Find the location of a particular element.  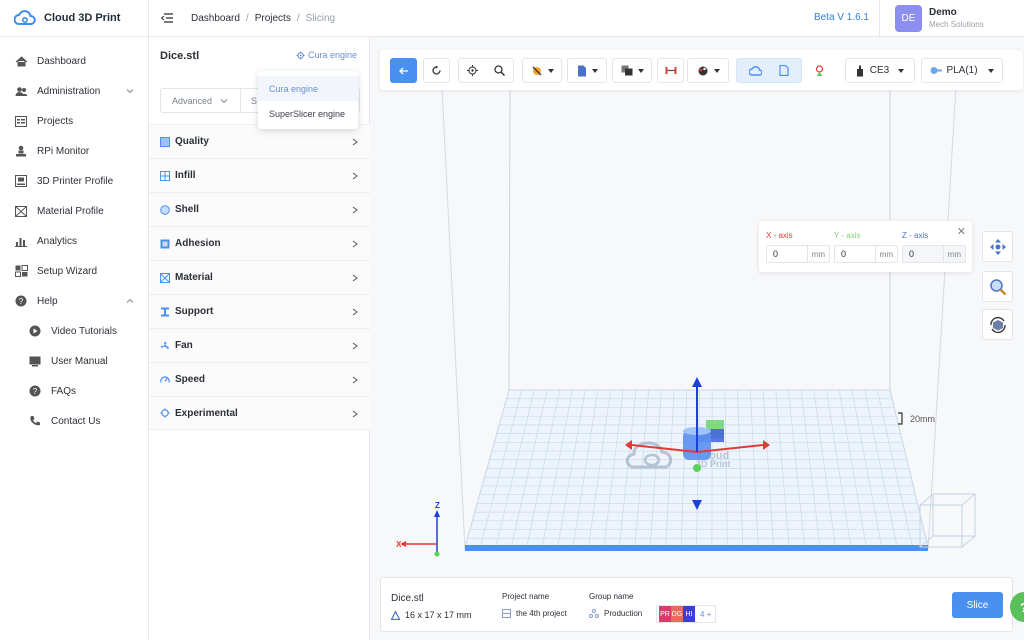

sidebar-item-material-profile: Material Profile is located at coordinates (74, 211).